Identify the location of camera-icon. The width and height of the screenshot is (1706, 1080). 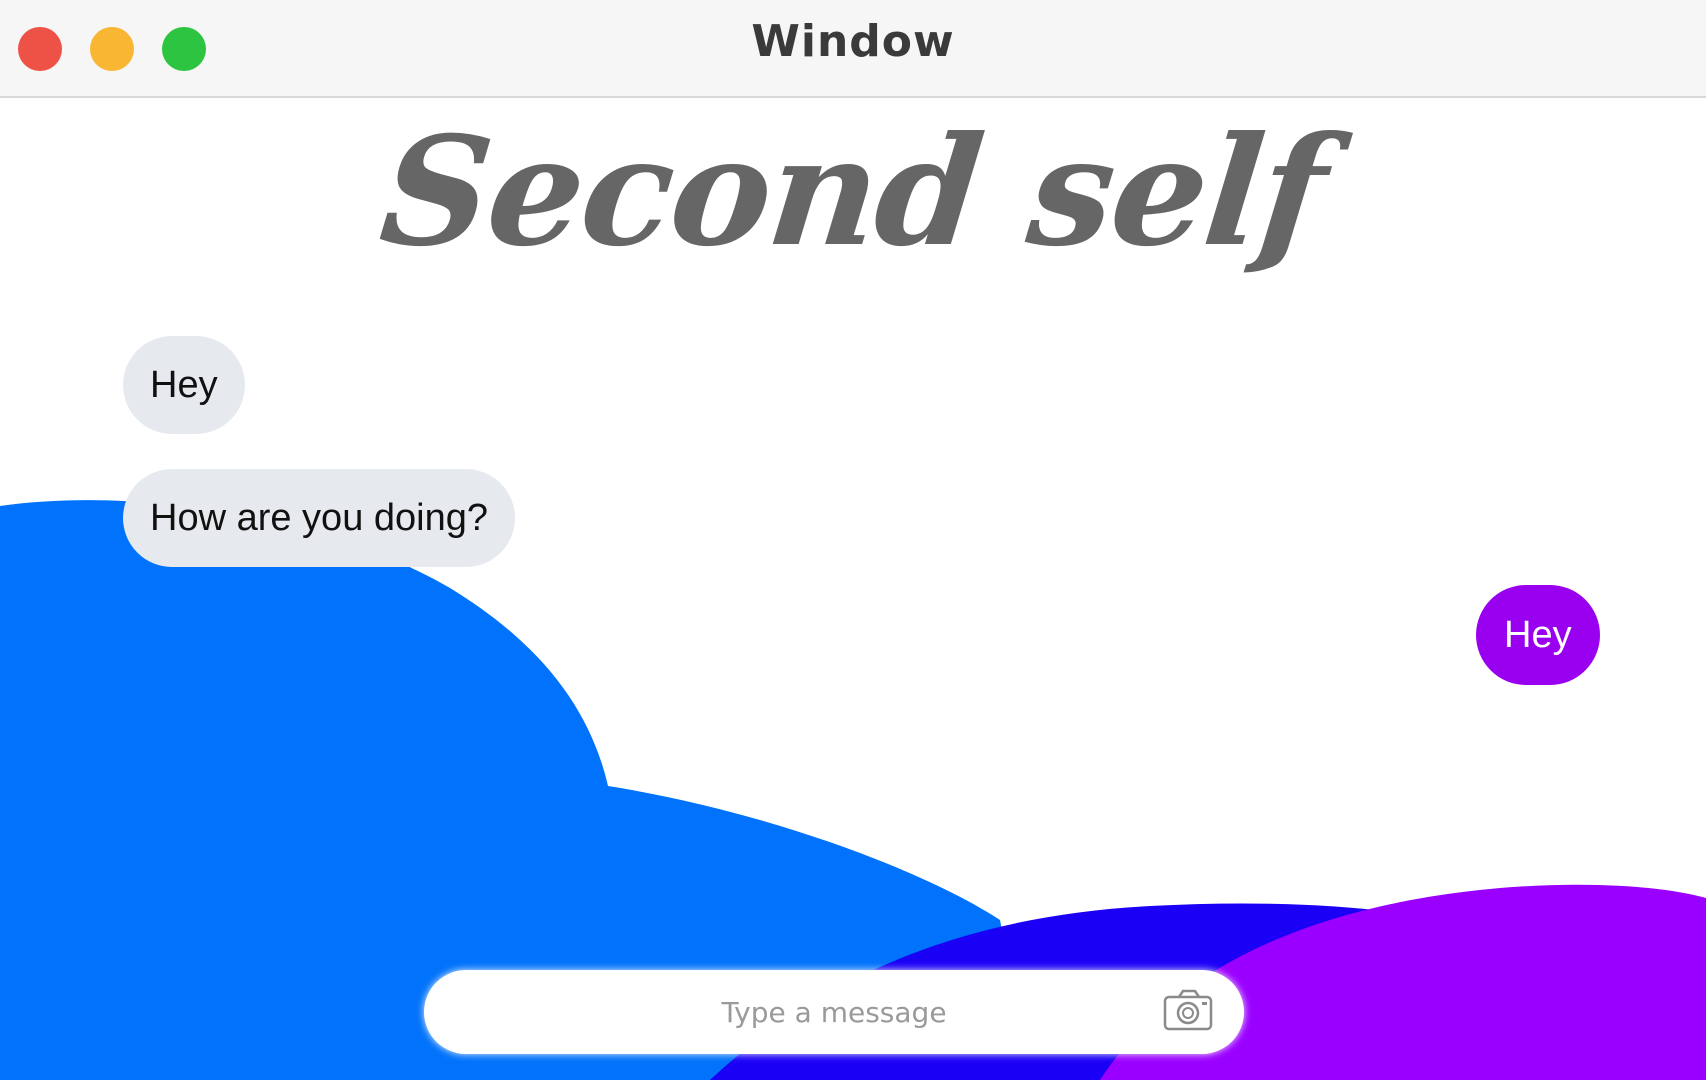
(1188, 1010).